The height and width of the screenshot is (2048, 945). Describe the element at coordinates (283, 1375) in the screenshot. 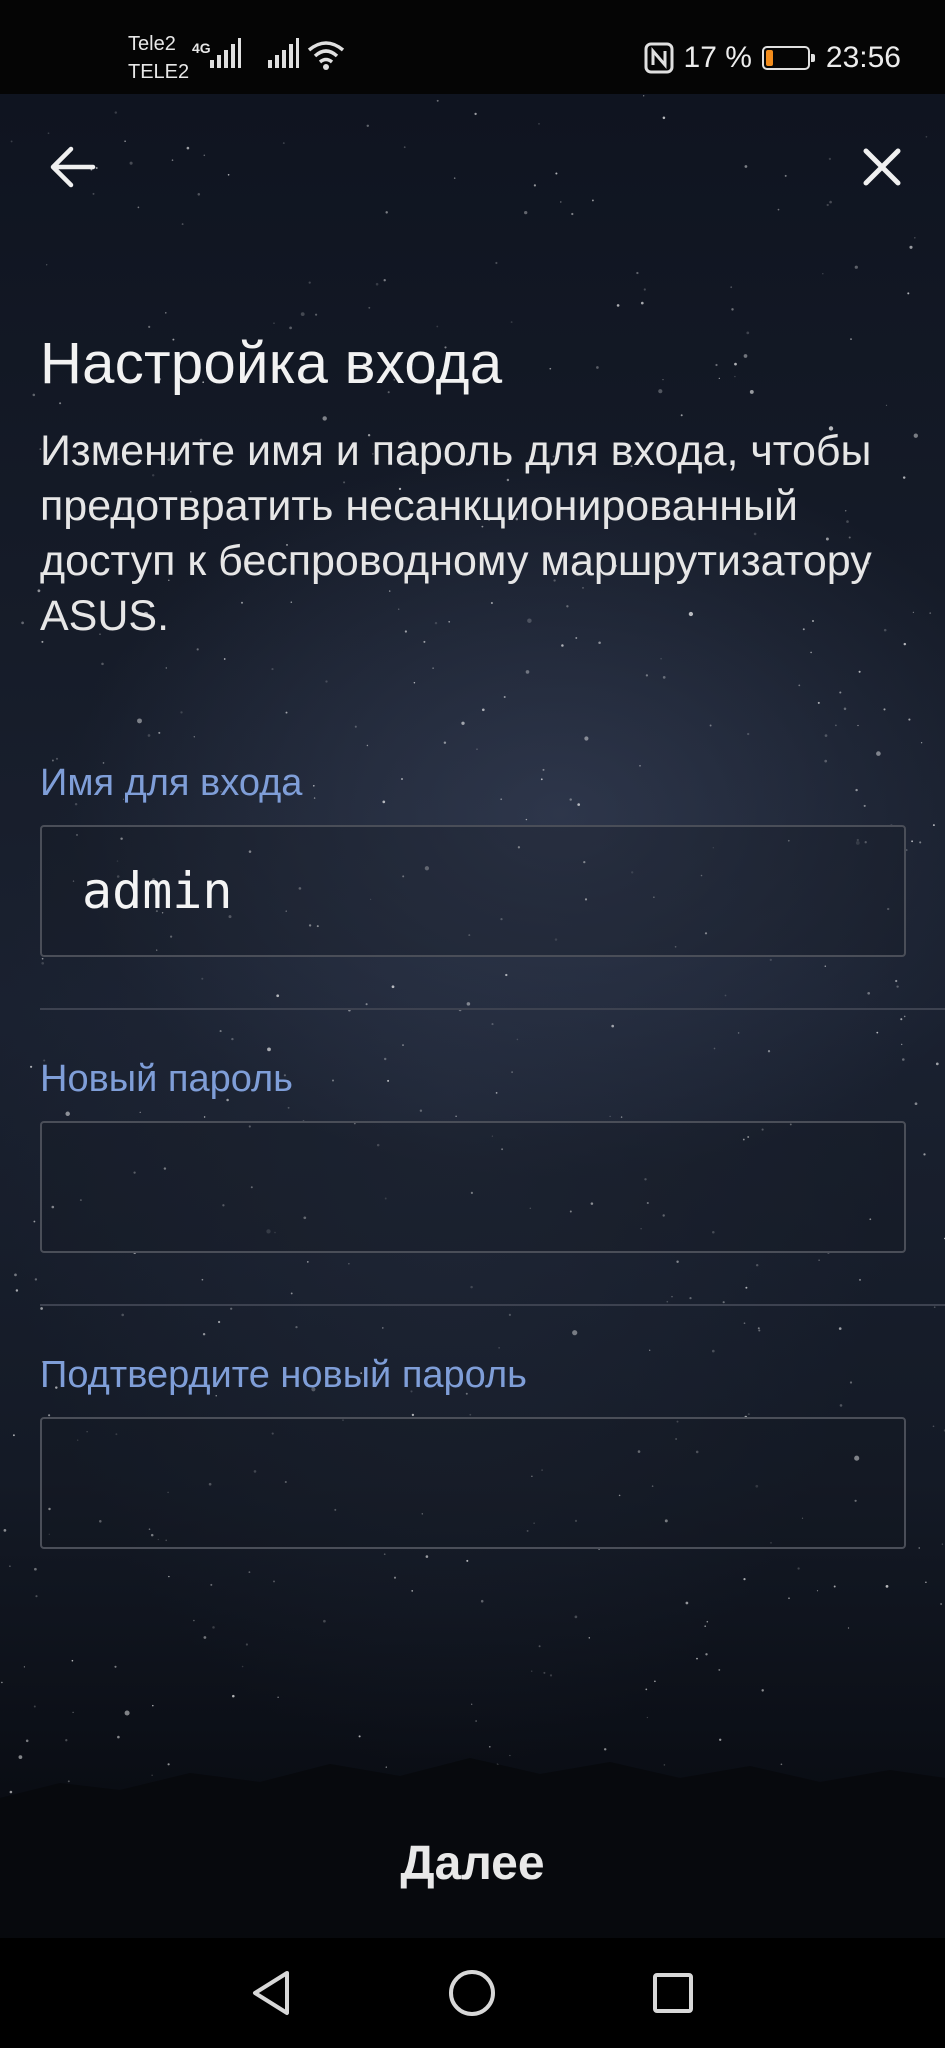

I see `confirm-password-label: Подтвердите новый пароль` at that location.